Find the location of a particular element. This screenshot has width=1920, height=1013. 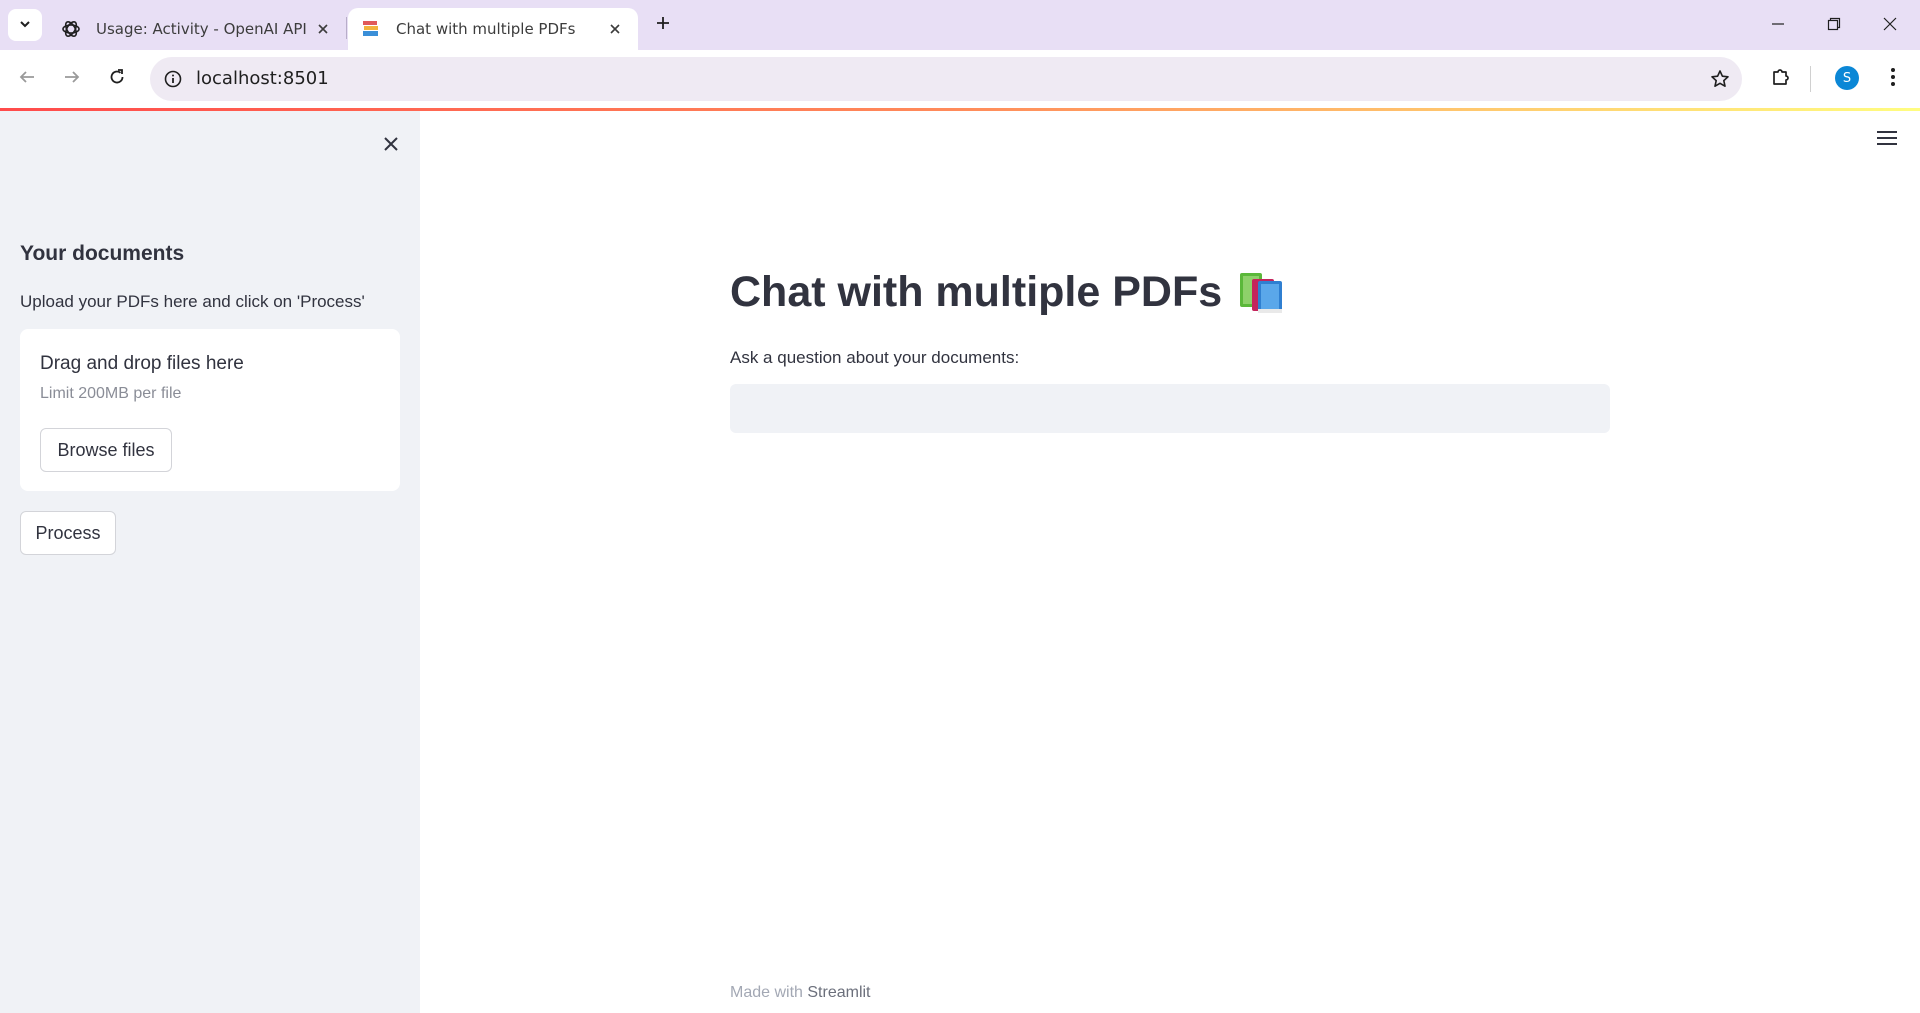

tab-title: Usage: Activity - OpenAI API is located at coordinates (201, 29).